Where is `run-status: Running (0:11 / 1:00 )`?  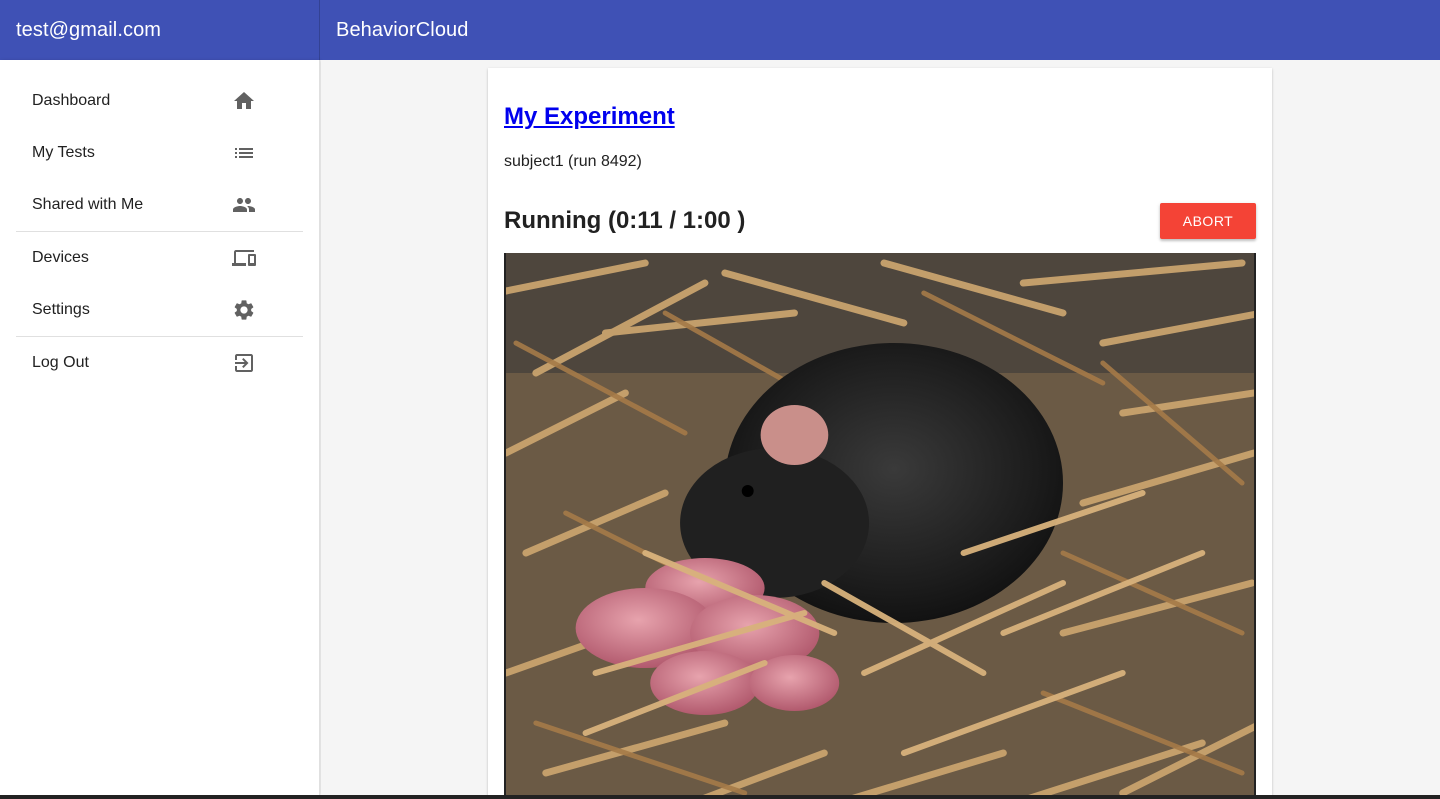 run-status: Running (0:11 / 1:00 ) is located at coordinates (625, 220).